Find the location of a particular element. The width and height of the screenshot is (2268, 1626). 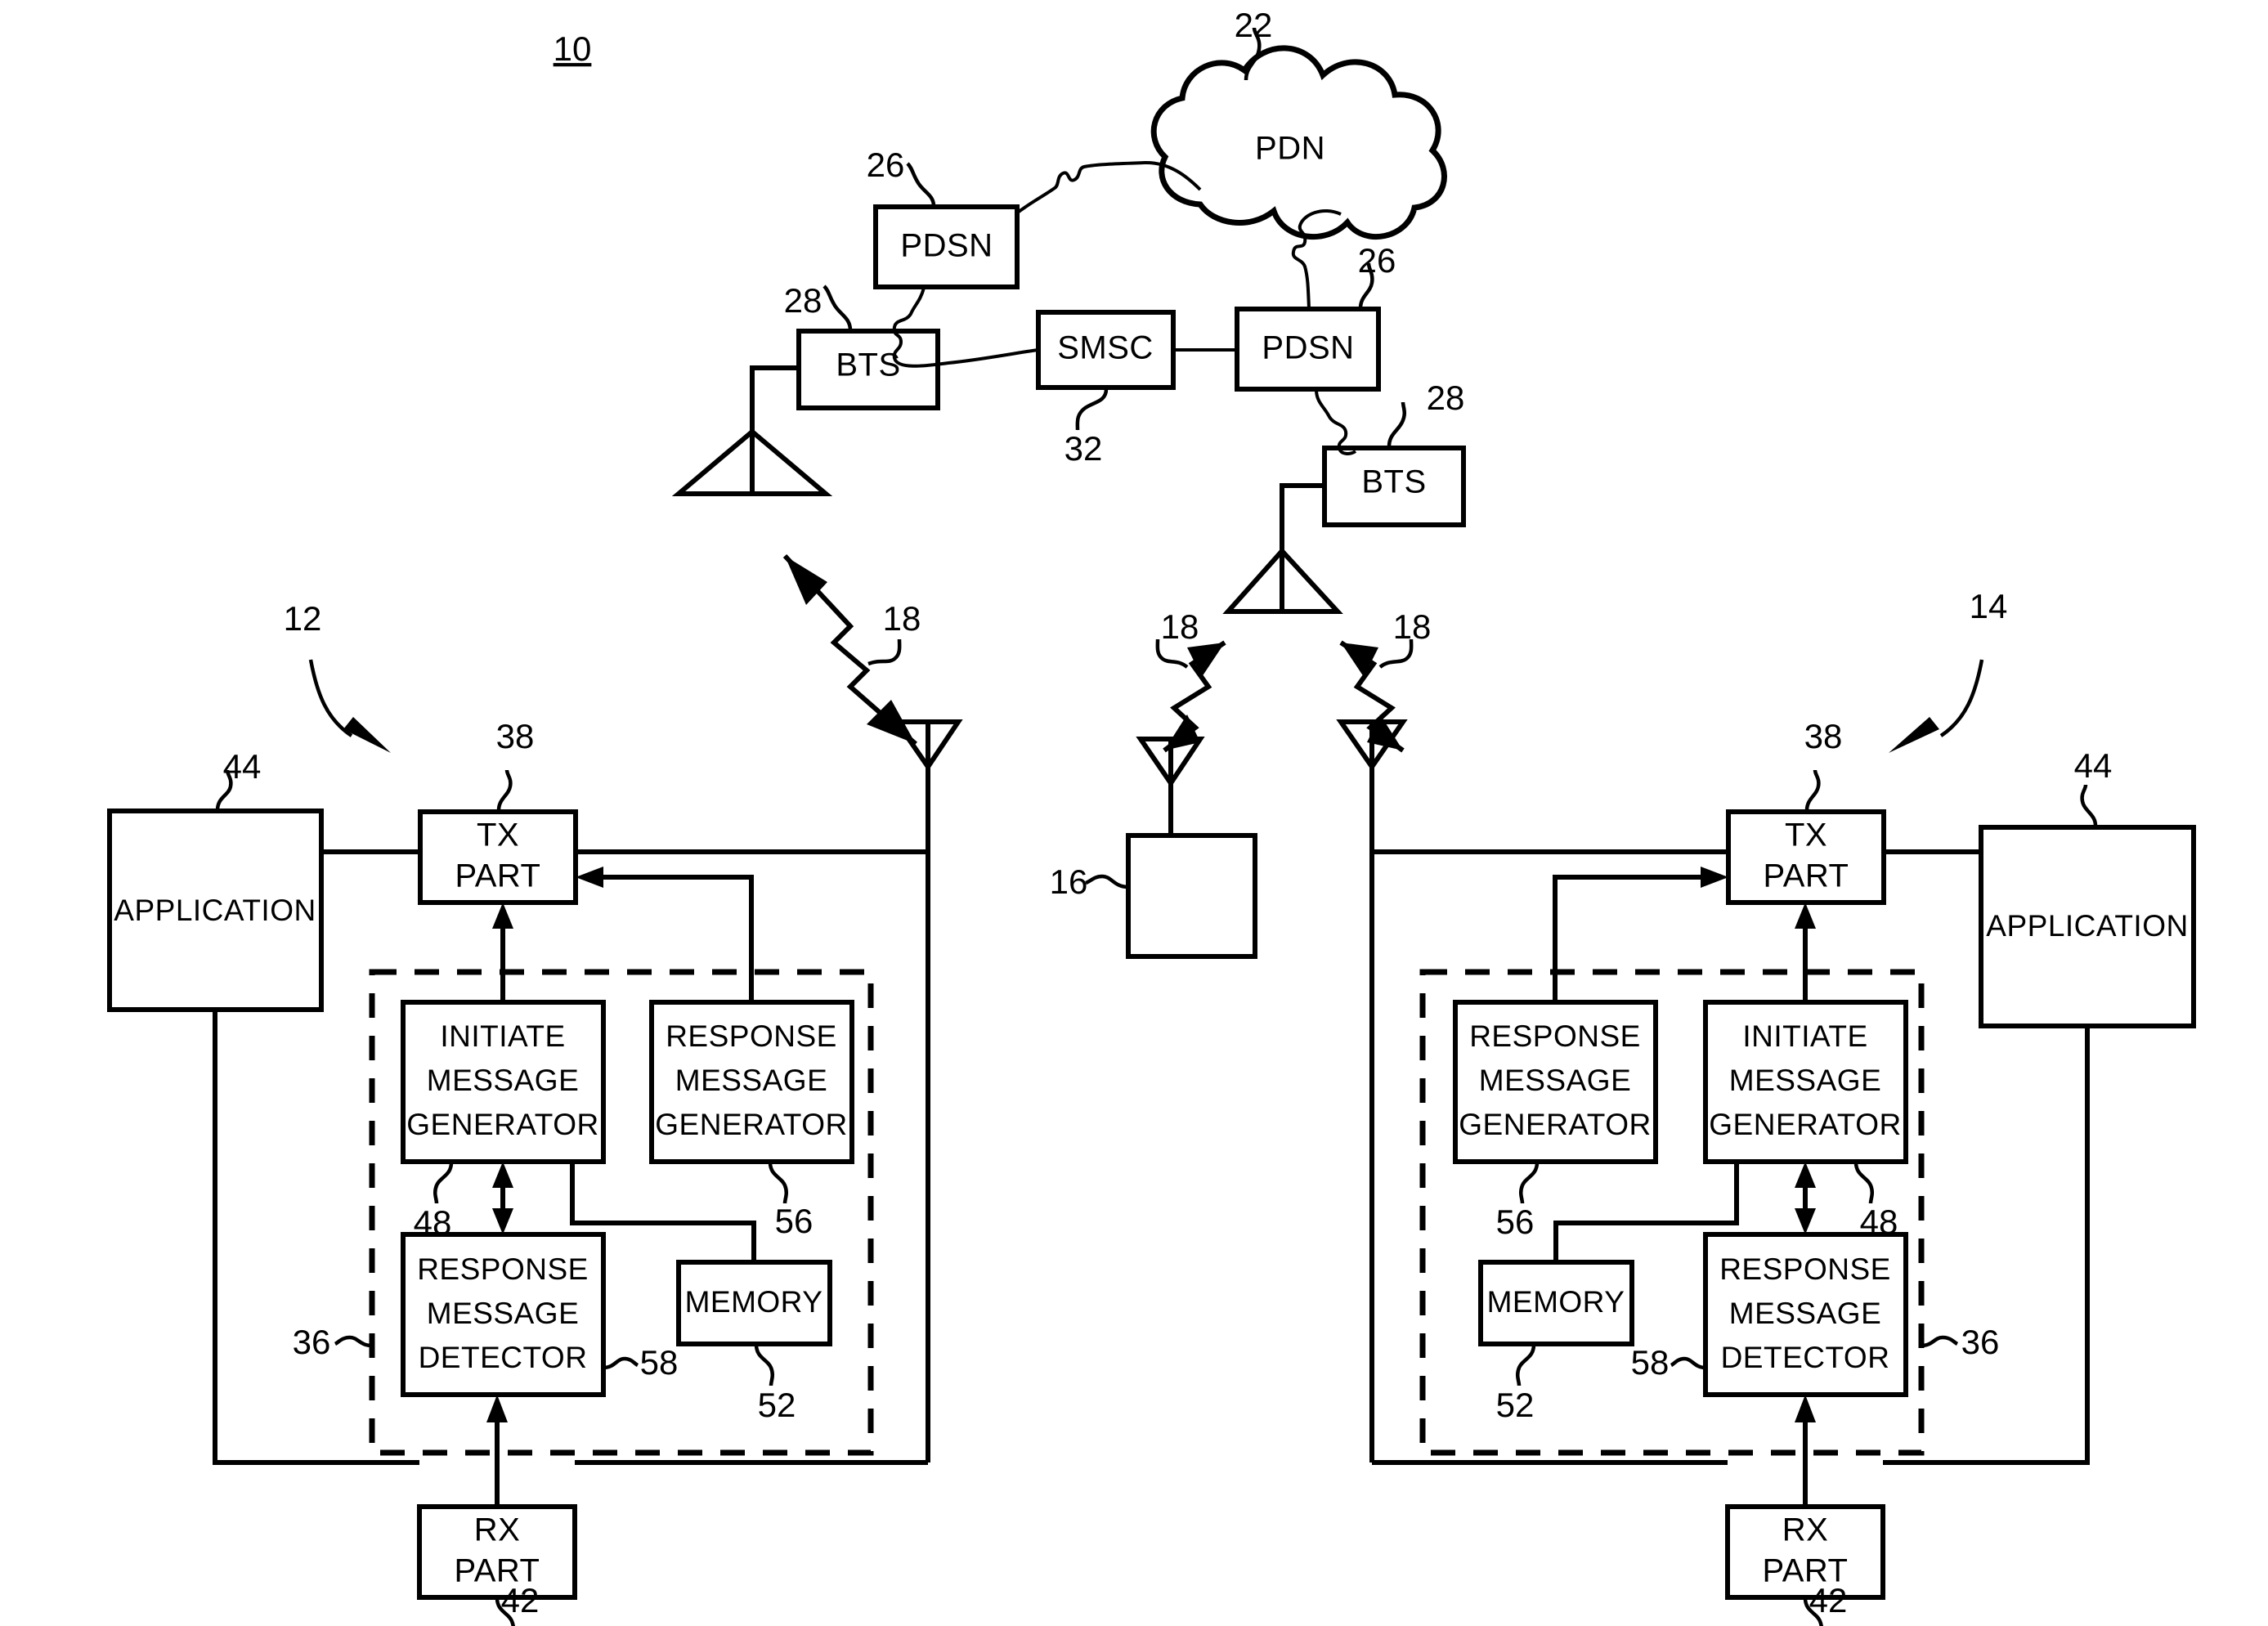

ref-26-left: 26 is located at coordinates (886, 165).